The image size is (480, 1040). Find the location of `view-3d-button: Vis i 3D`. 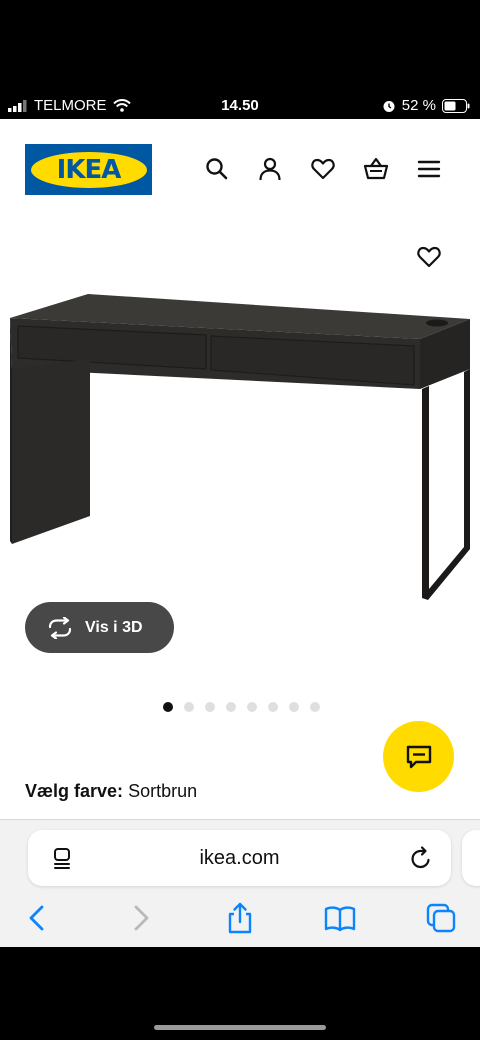

view-3d-button: Vis i 3D is located at coordinates (99, 627).